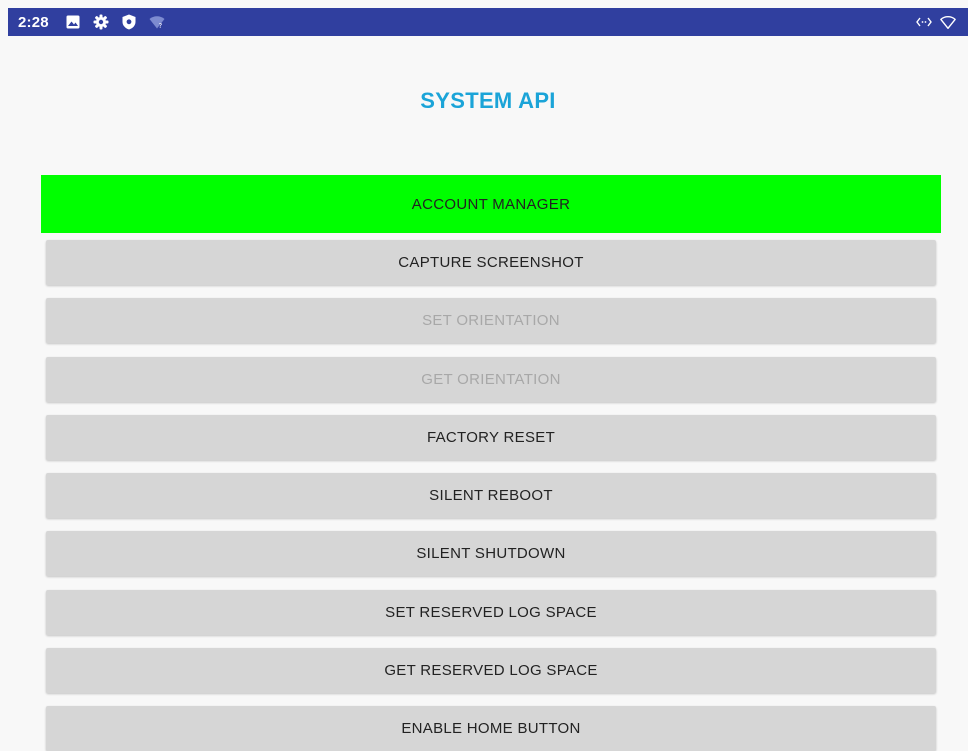 This screenshot has height=751, width=968. What do you see at coordinates (491, 612) in the screenshot?
I see `set-reserved-log-space-button: SET RESERVED LOG SPACE` at bounding box center [491, 612].